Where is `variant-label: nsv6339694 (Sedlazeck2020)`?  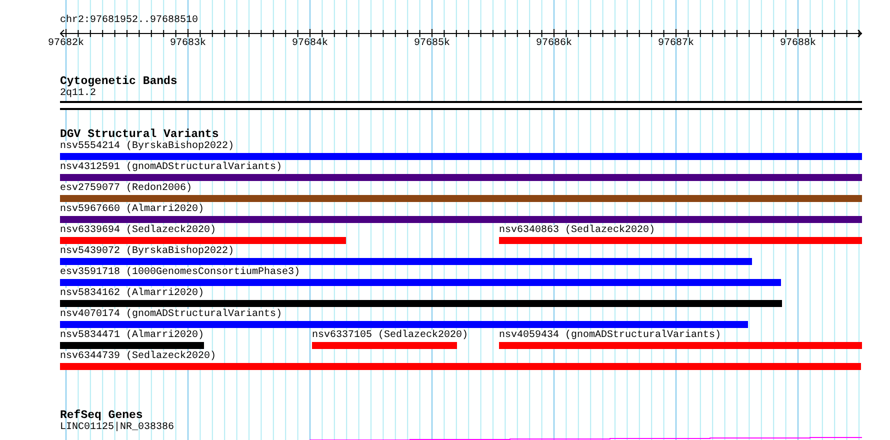
variant-label: nsv6339694 (Sedlazeck2020) is located at coordinates (138, 231).